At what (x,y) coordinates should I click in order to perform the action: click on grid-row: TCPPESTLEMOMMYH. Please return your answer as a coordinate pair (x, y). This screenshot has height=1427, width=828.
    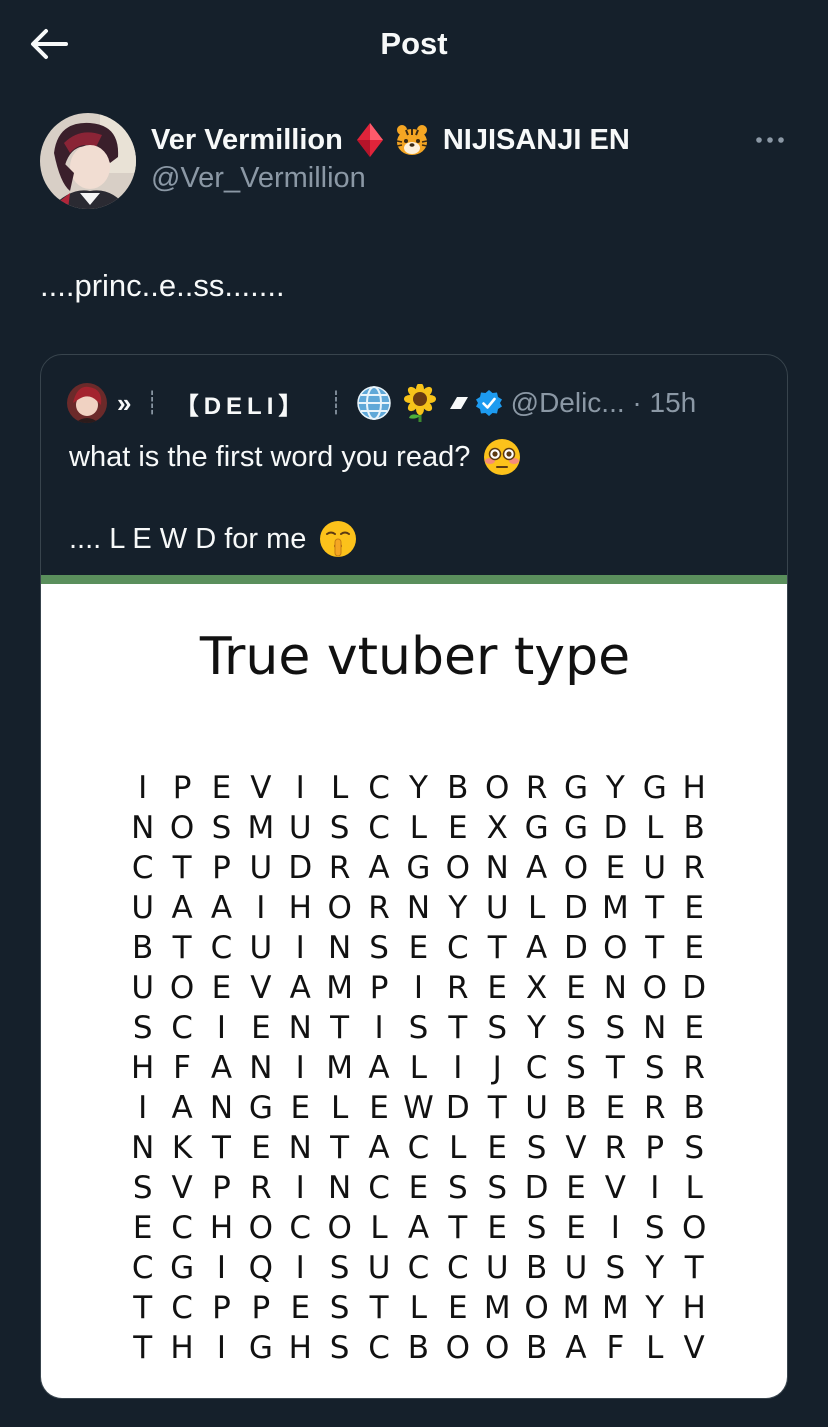
    Looking at the image, I should click on (418, 1308).